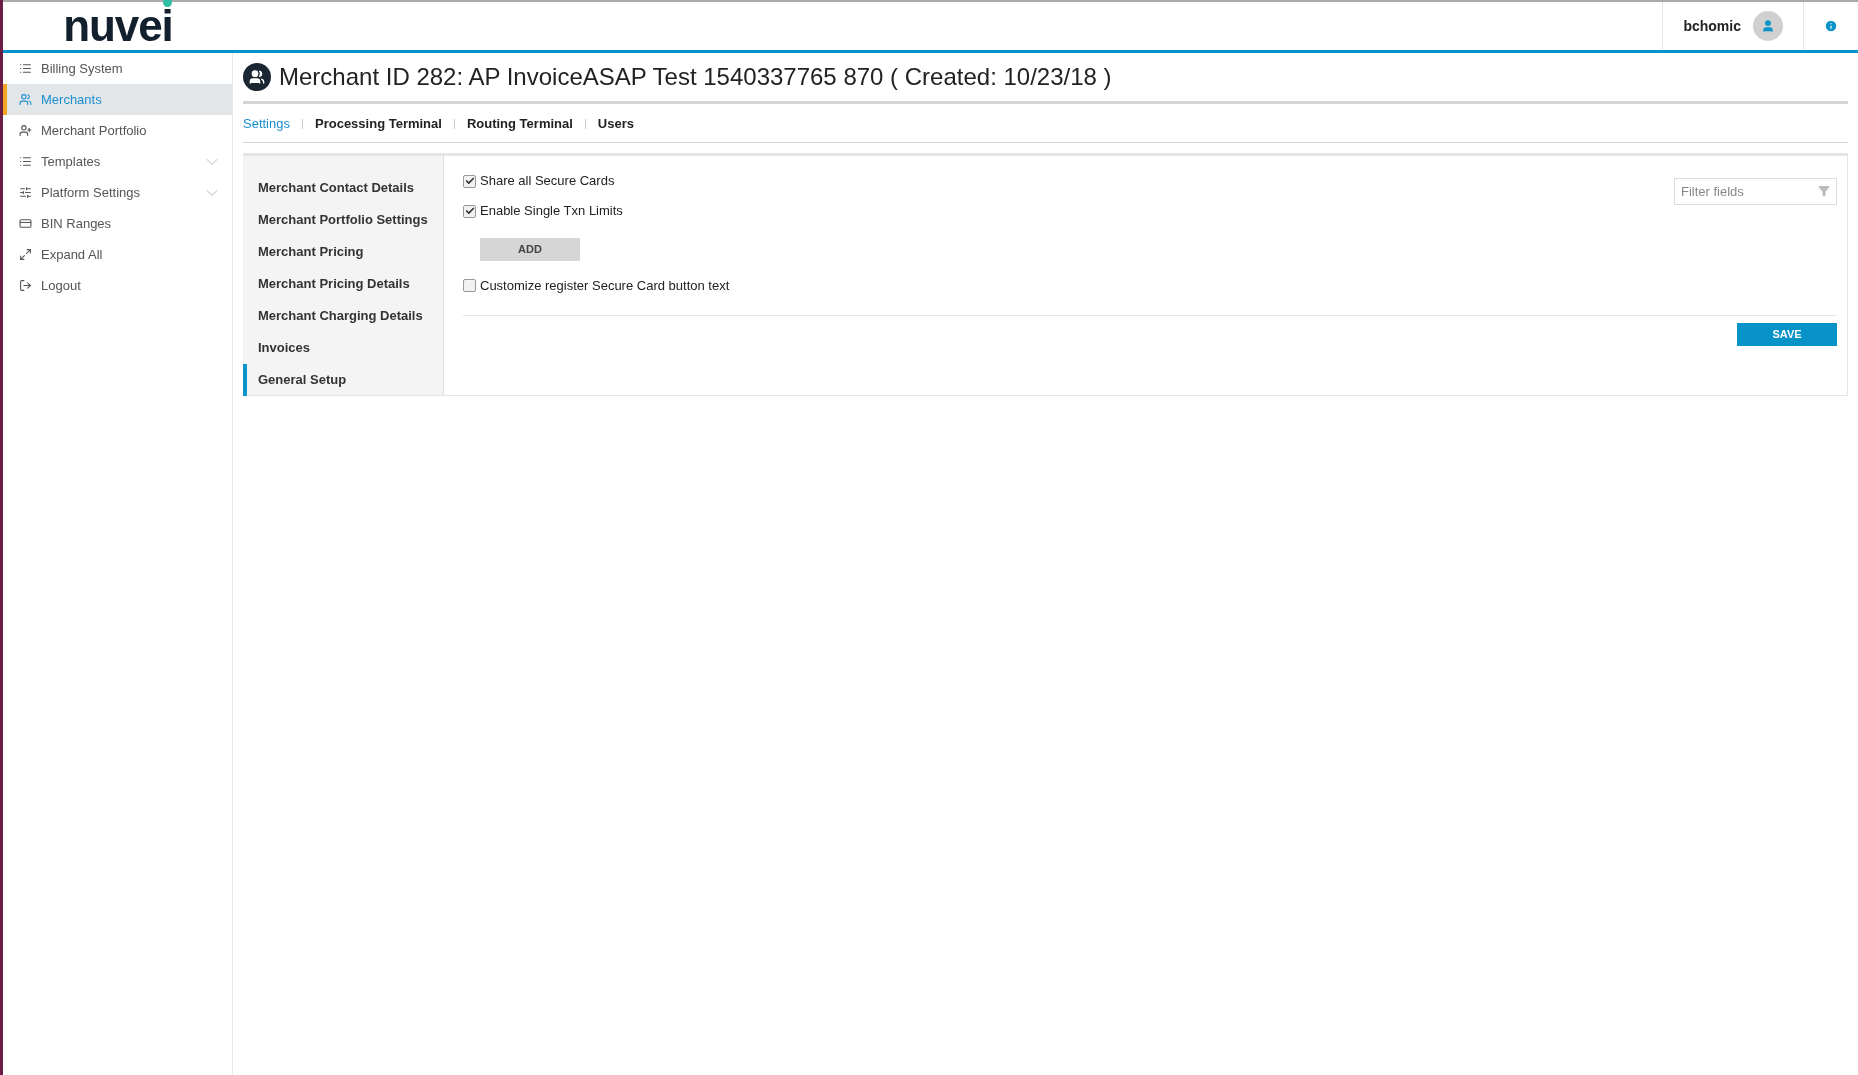 Image resolution: width=1858 pixels, height=1075 pixels. I want to click on section-nav-item: General Setup, so click(343, 380).